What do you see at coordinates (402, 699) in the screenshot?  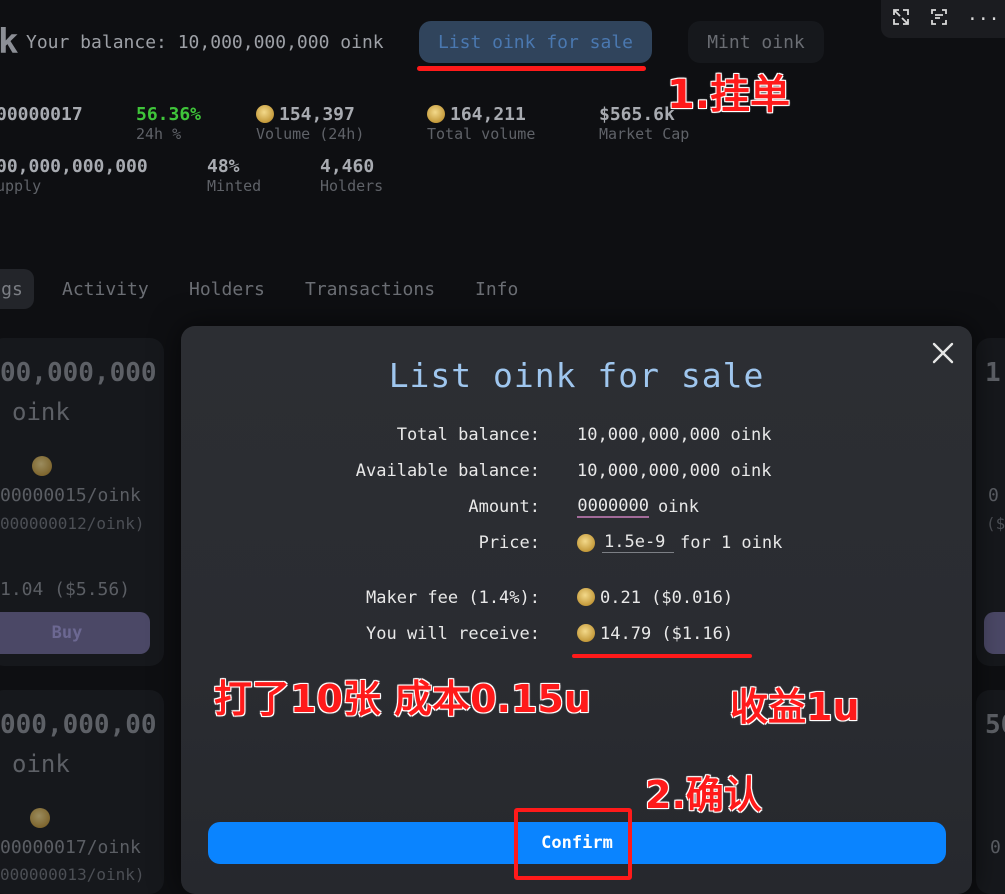 I see `annotation-cost: 打了10张 成本0.15u` at bounding box center [402, 699].